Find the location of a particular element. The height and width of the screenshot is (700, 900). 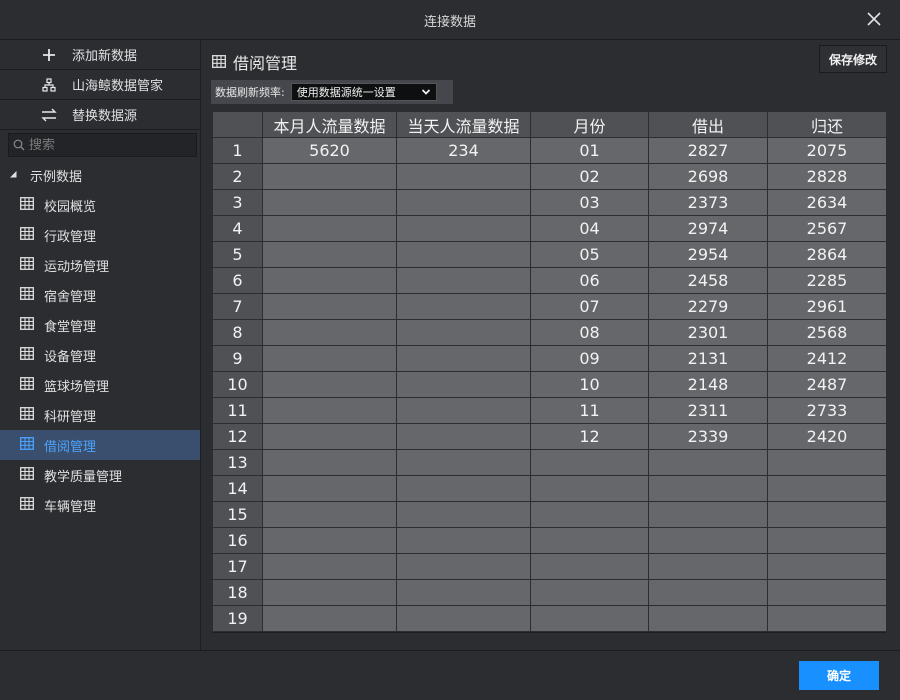

column-header: 当天人流量数据 is located at coordinates (463, 124).